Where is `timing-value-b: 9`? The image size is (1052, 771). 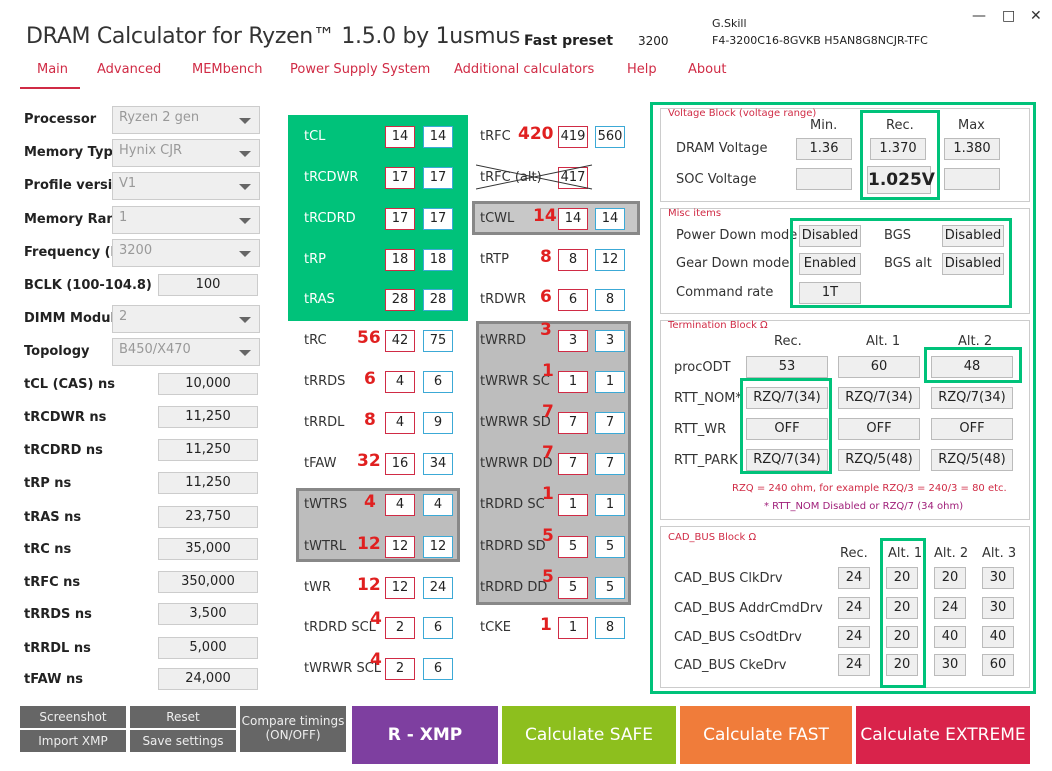 timing-value-b: 9 is located at coordinates (438, 423).